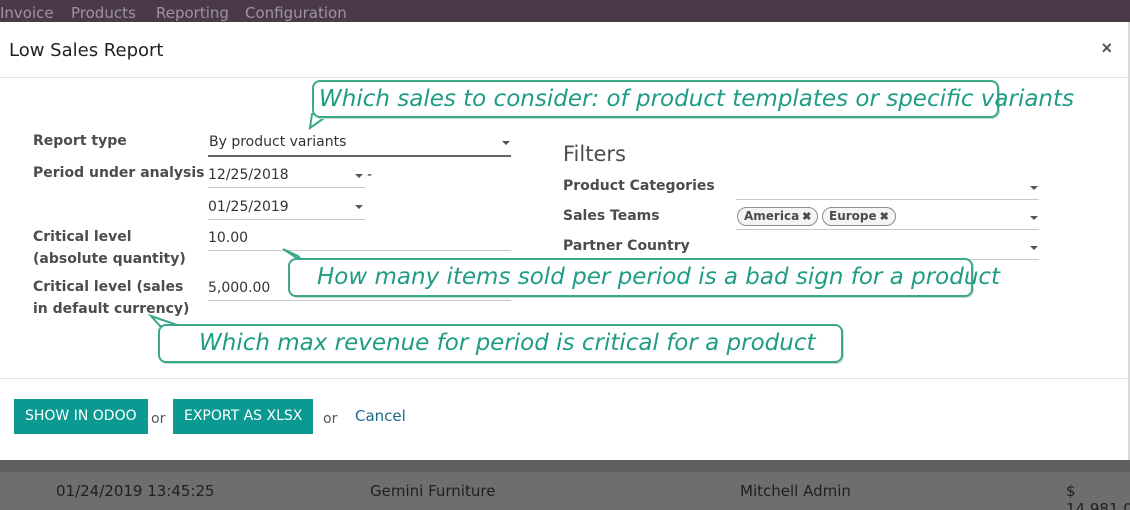  Describe the element at coordinates (277, 142) in the screenshot. I see `report-type-select: By product variants` at that location.